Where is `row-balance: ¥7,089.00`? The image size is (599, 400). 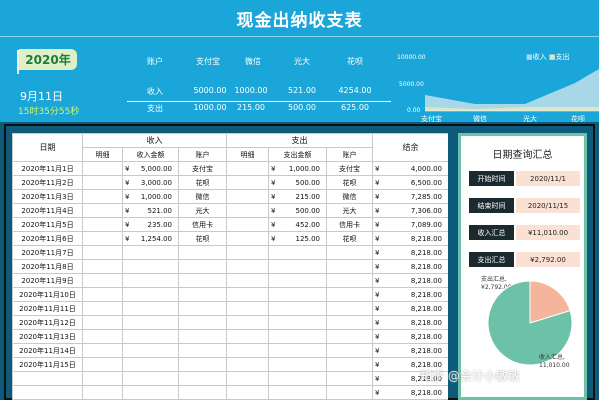
row-balance: ¥7,089.00 is located at coordinates (410, 224).